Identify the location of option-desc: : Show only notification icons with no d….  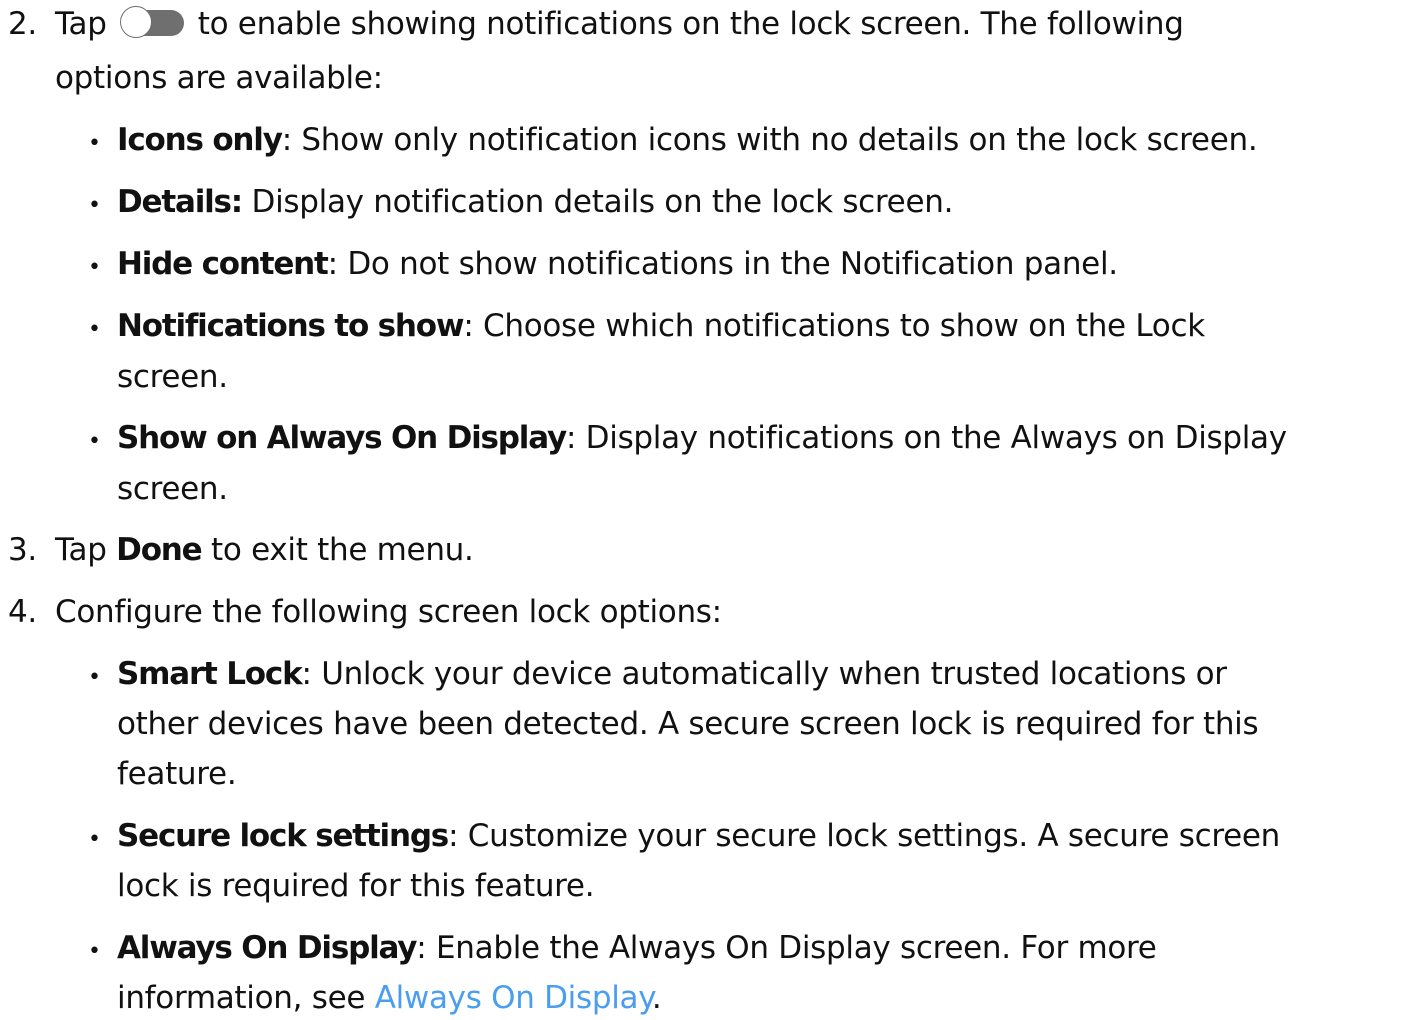
(769, 140).